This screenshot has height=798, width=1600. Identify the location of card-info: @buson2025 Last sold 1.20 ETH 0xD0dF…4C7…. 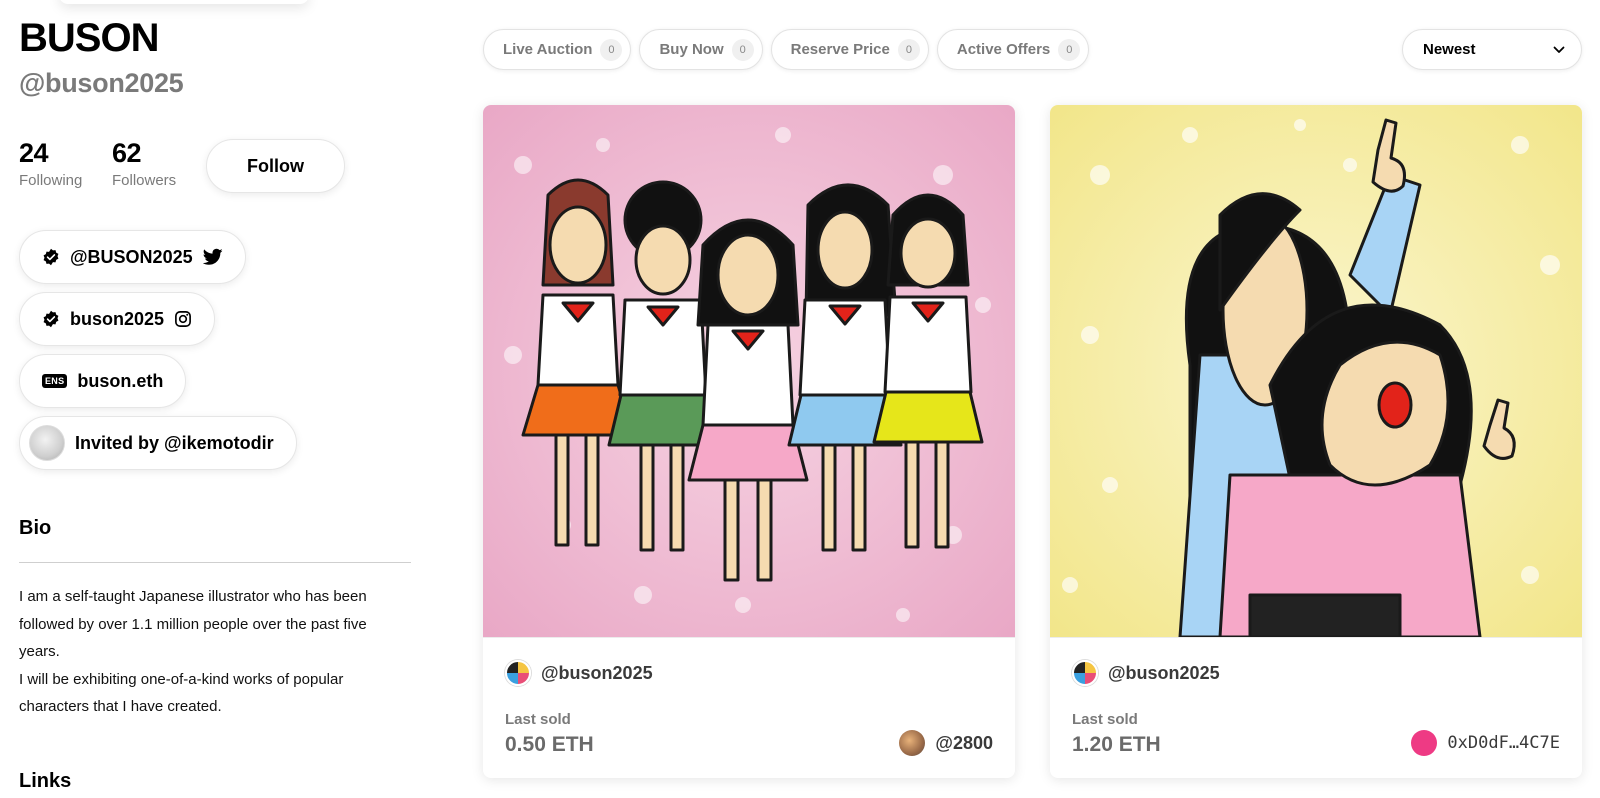
(1316, 707).